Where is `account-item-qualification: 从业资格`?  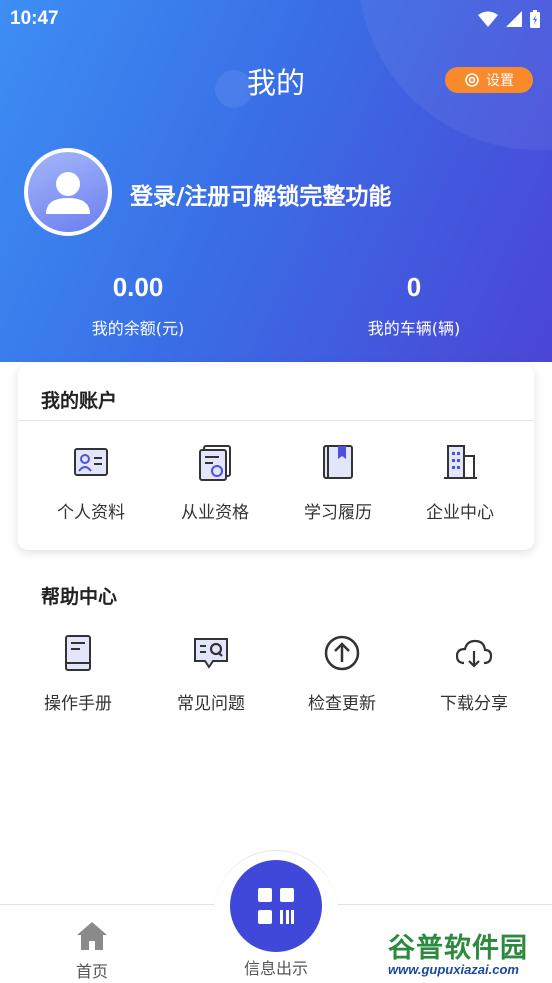
account-item-qualification: 从业资格 is located at coordinates (215, 482).